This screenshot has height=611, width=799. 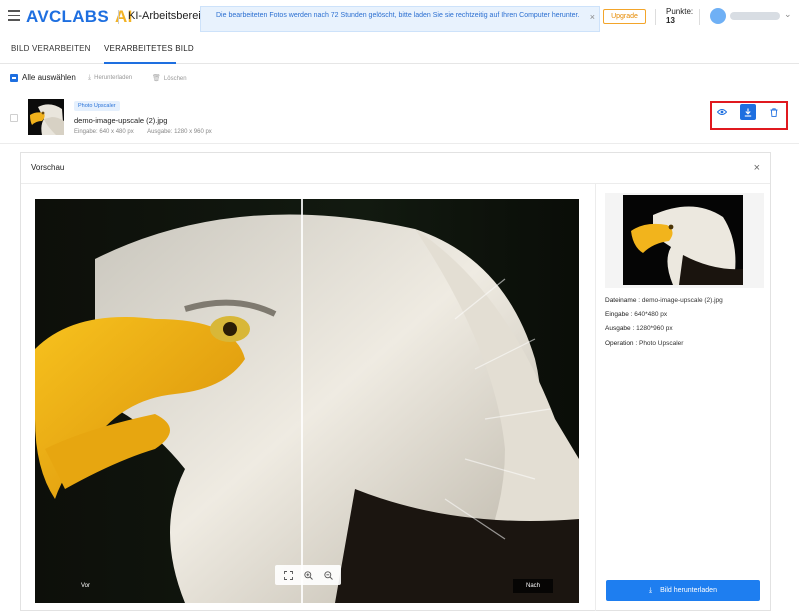 I want to click on file-name: demo-image-upscale (2).jpg, so click(x=121, y=120).